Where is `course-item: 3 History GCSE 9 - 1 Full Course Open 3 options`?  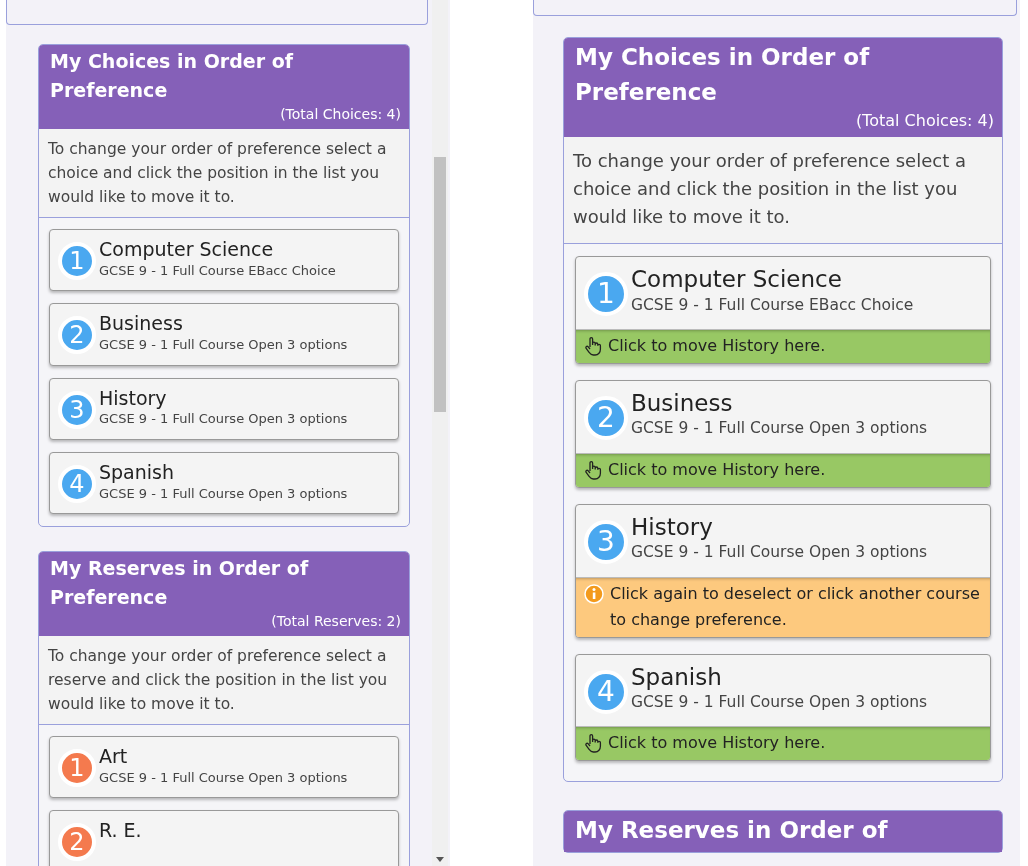
course-item: 3 History GCSE 9 - 1 Full Course Open 3 options is located at coordinates (224, 408).